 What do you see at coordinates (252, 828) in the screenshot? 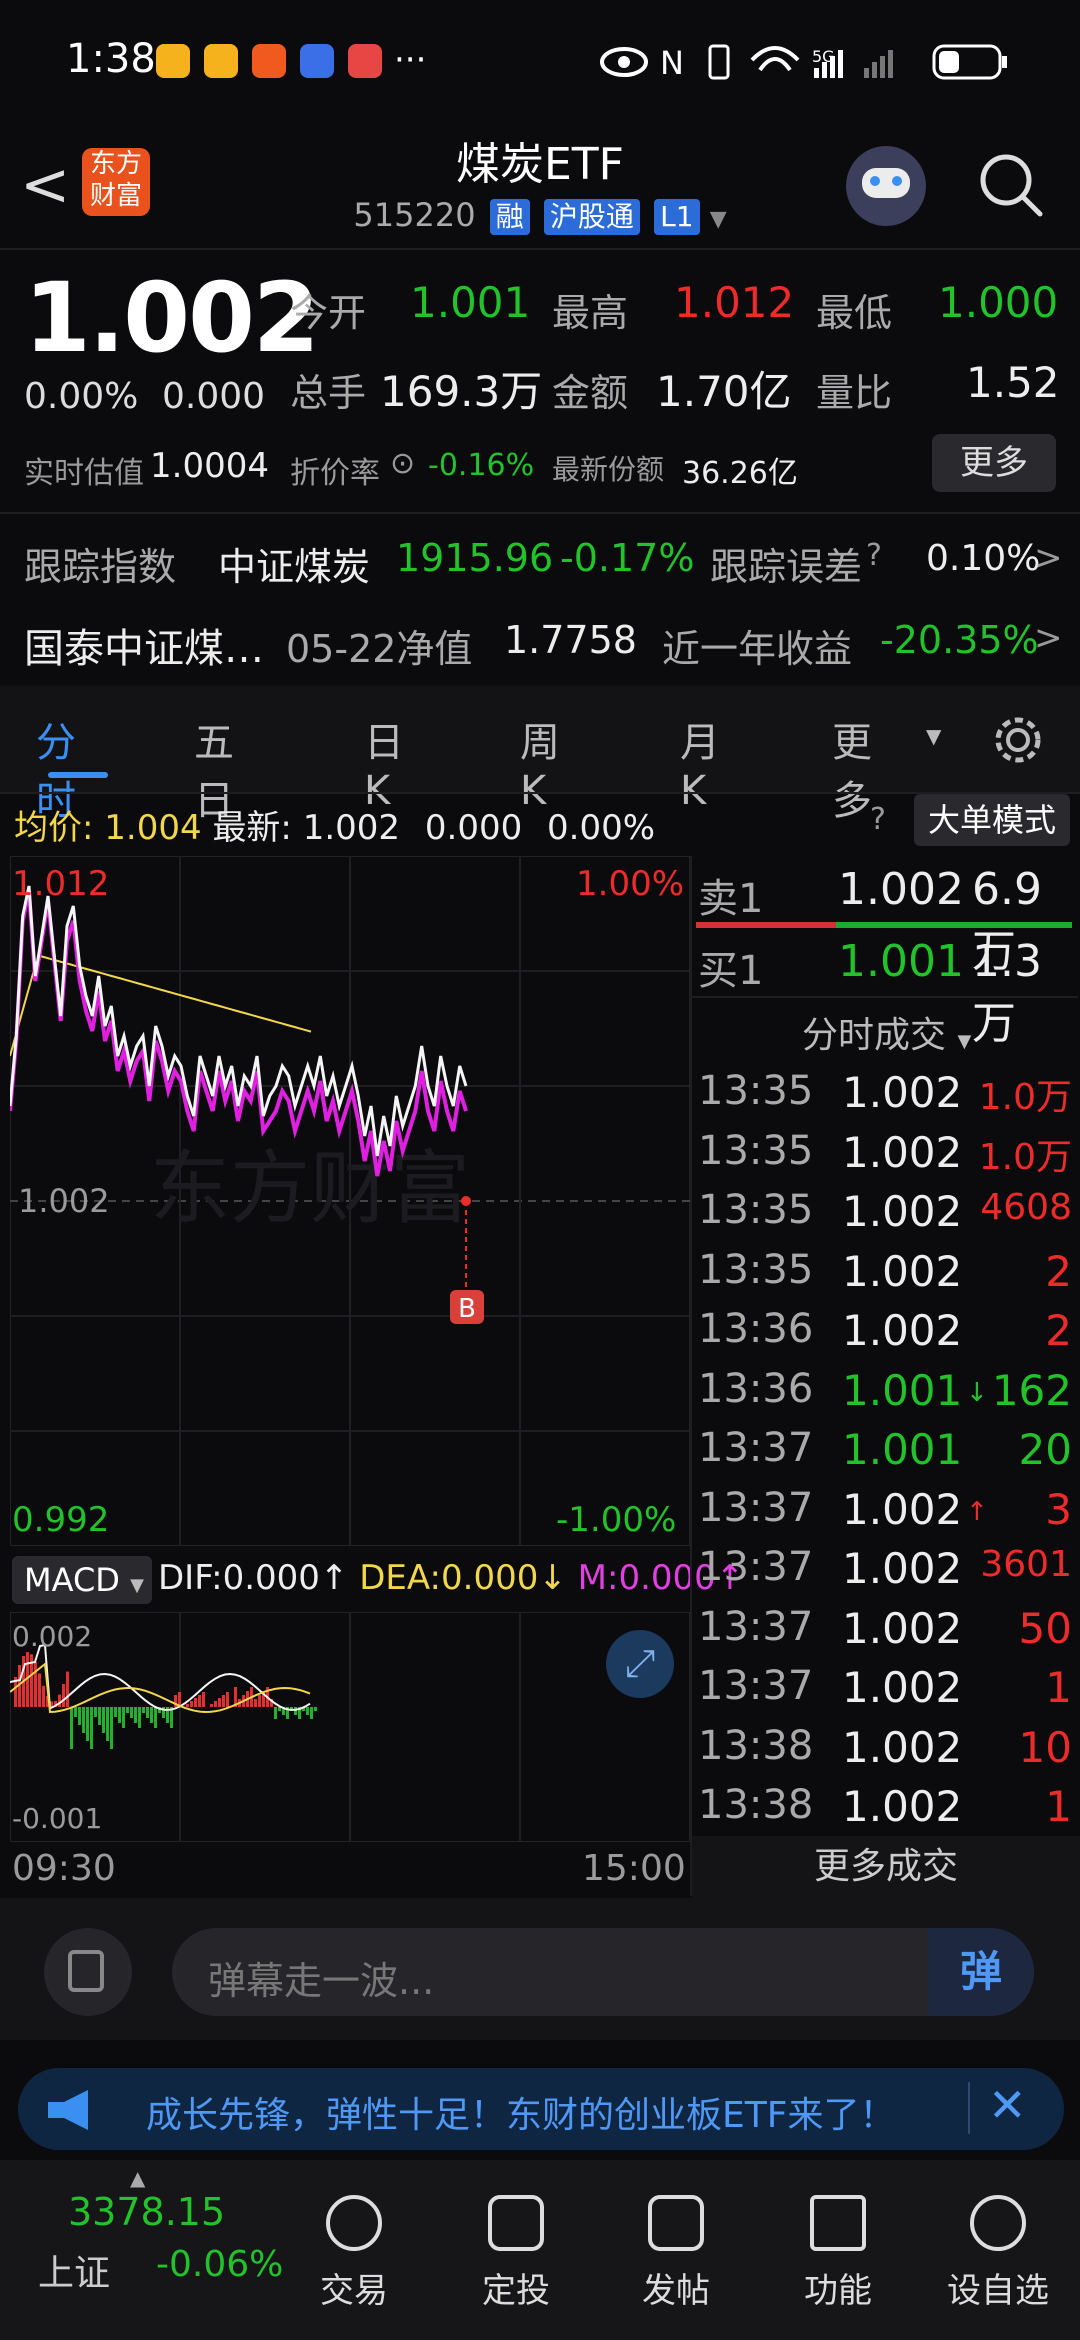
I see `last-label: 最新:` at bounding box center [252, 828].